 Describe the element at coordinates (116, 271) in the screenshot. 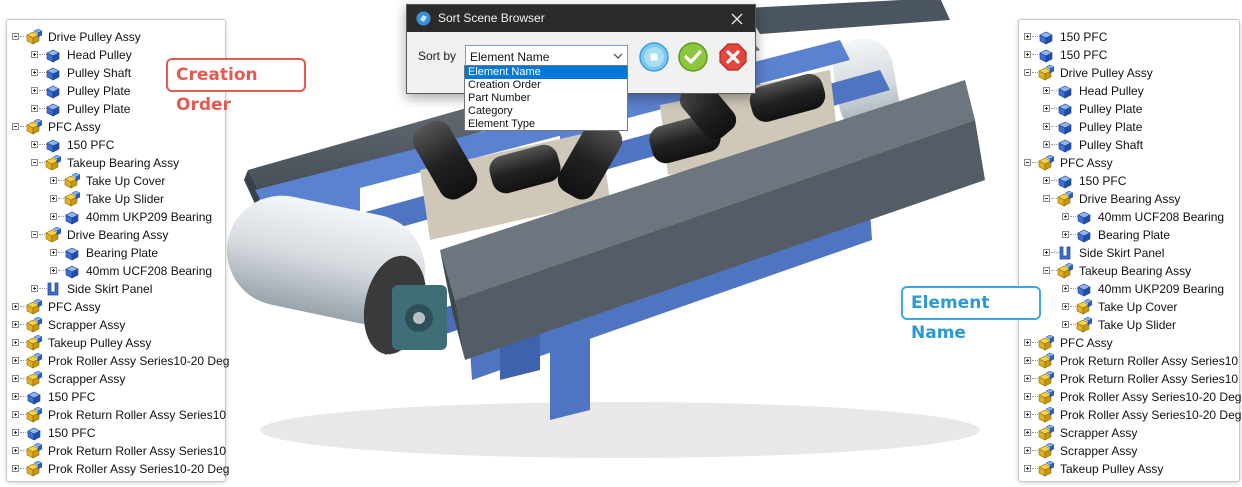

I see `tree-row: 40mm UCF208 Bearing` at that location.